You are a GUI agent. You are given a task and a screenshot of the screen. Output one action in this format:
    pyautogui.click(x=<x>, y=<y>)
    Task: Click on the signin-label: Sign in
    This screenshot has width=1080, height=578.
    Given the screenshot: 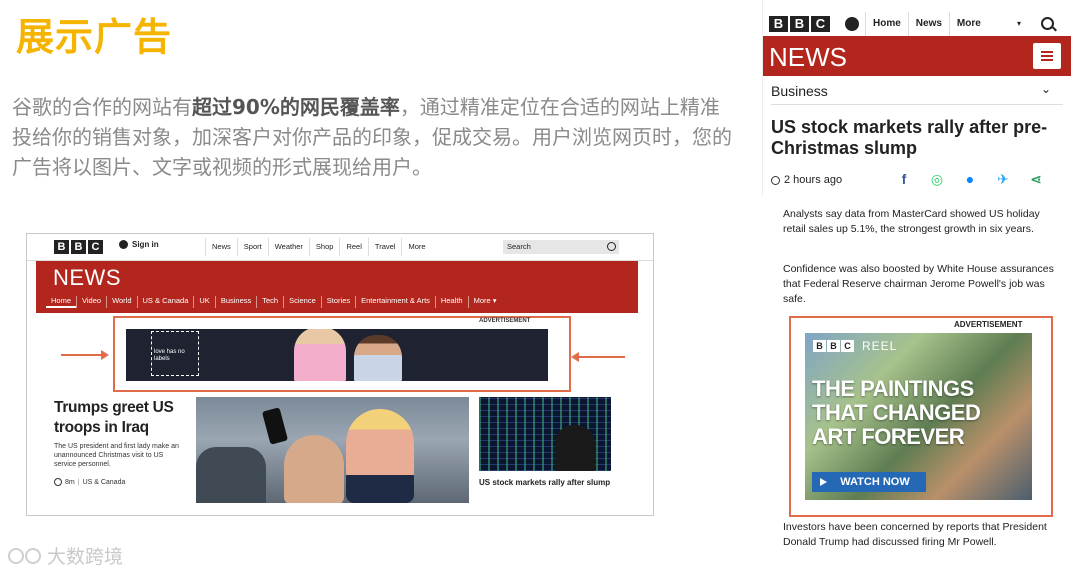 What is the action you would take?
    pyautogui.click(x=145, y=244)
    